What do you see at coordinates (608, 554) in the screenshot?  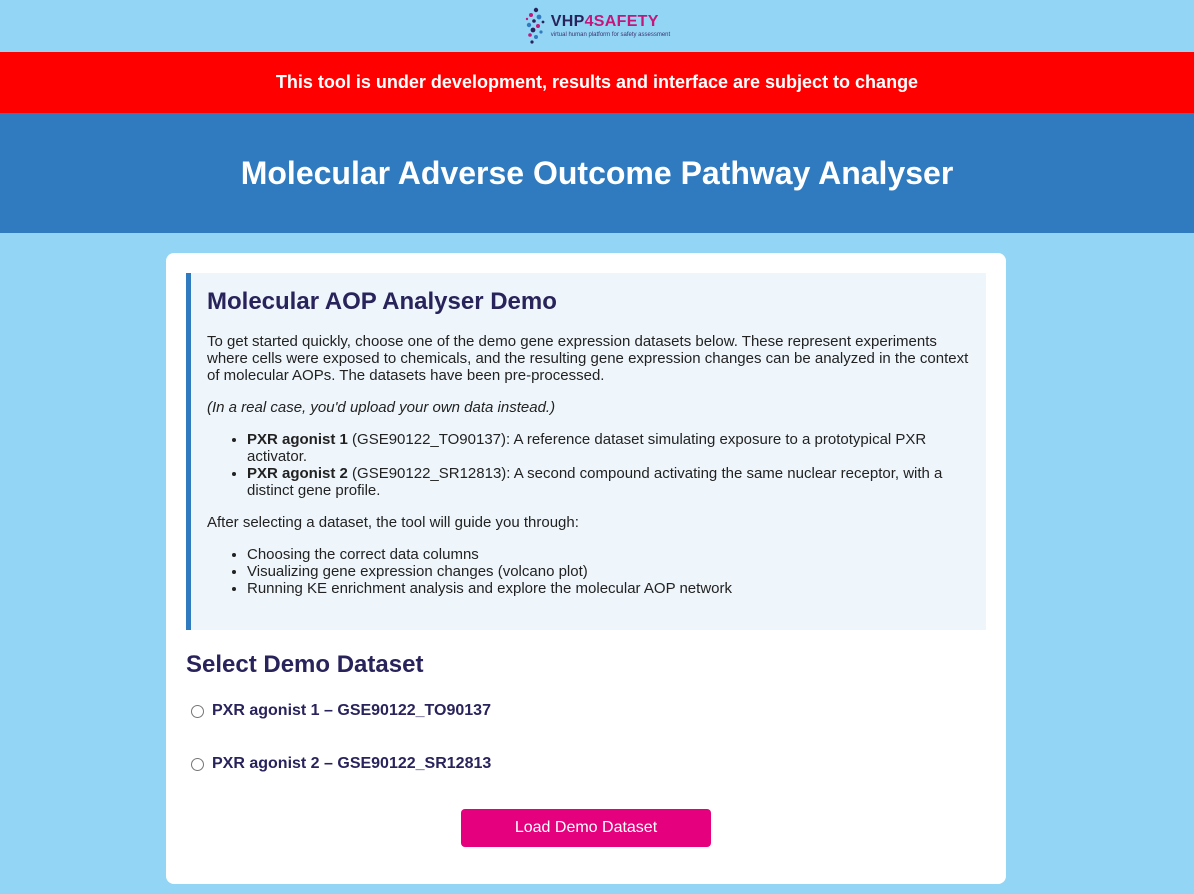 I see `step-item: Choosing the correct data columns` at bounding box center [608, 554].